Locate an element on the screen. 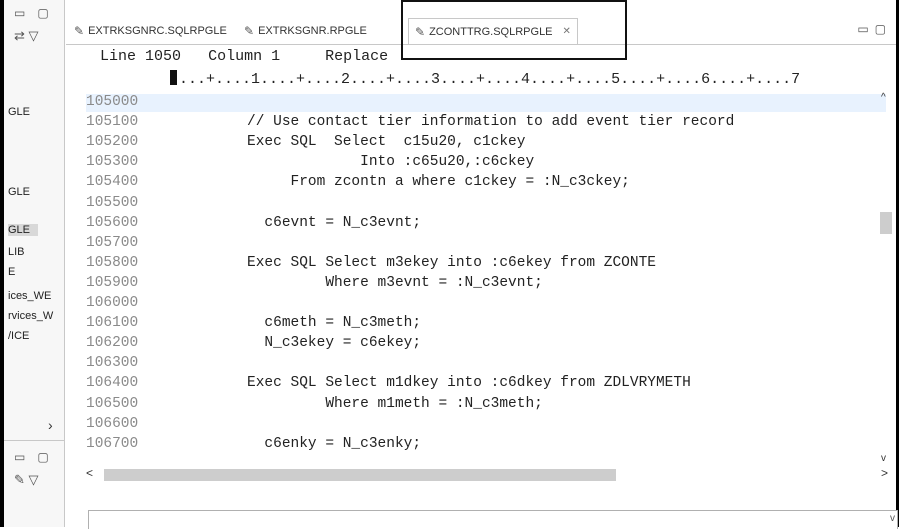 This screenshot has height=529, width=899. vertical-scrollbar: ^ v is located at coordinates (886, 278).